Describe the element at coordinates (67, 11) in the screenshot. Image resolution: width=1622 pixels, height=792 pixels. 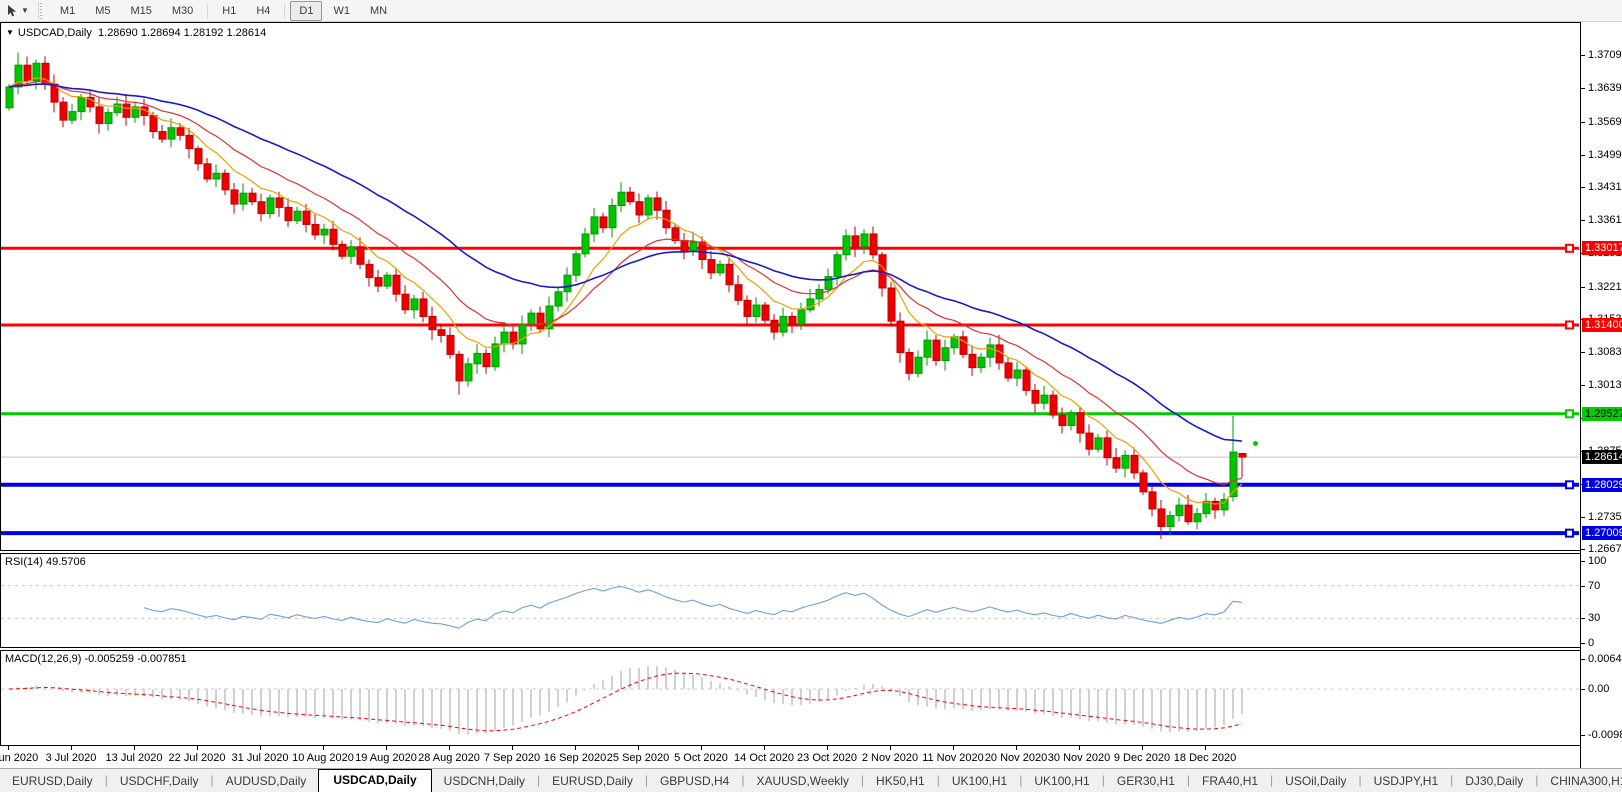
I see `timeframe-button-m1: M1` at that location.